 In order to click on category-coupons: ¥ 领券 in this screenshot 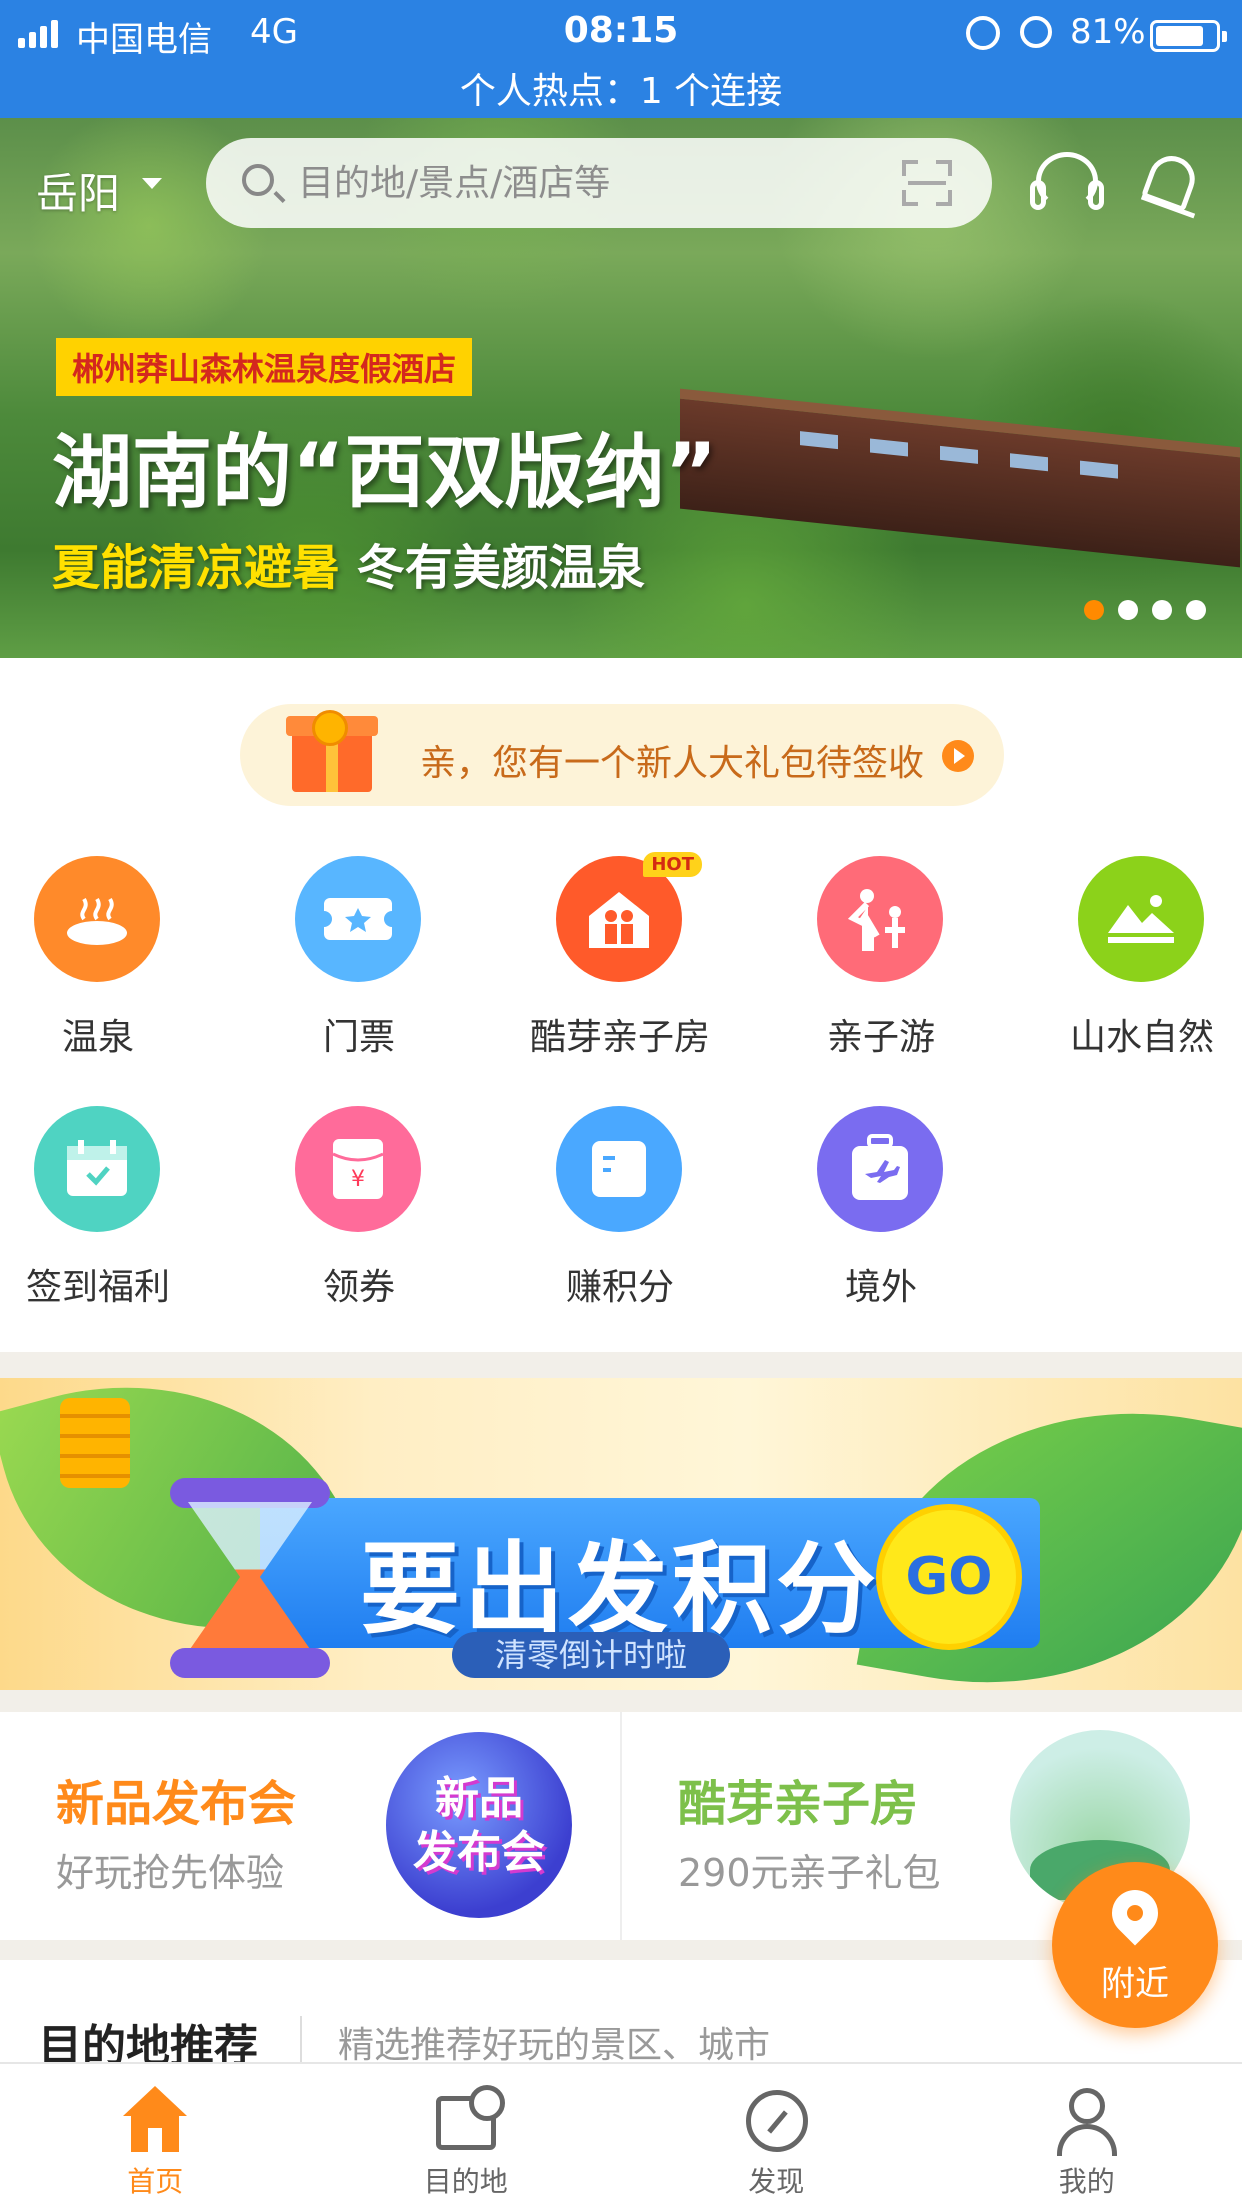, I will do `click(359, 1216)`.